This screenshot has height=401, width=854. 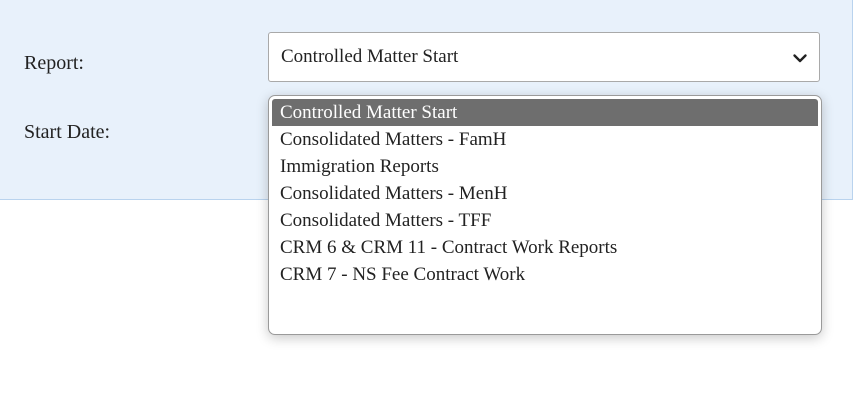 What do you see at coordinates (370, 56) in the screenshot?
I see `report-select-value: Controlled Matter Start` at bounding box center [370, 56].